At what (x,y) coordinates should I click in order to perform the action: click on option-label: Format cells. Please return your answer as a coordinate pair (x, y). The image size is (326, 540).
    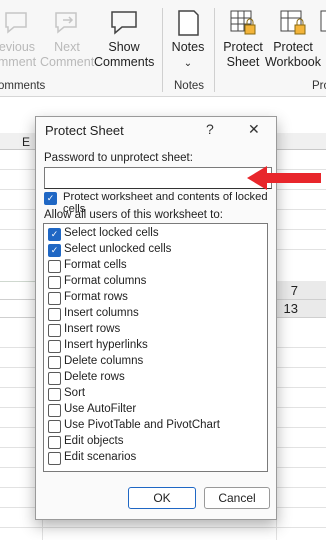
    Looking at the image, I should click on (95, 265).